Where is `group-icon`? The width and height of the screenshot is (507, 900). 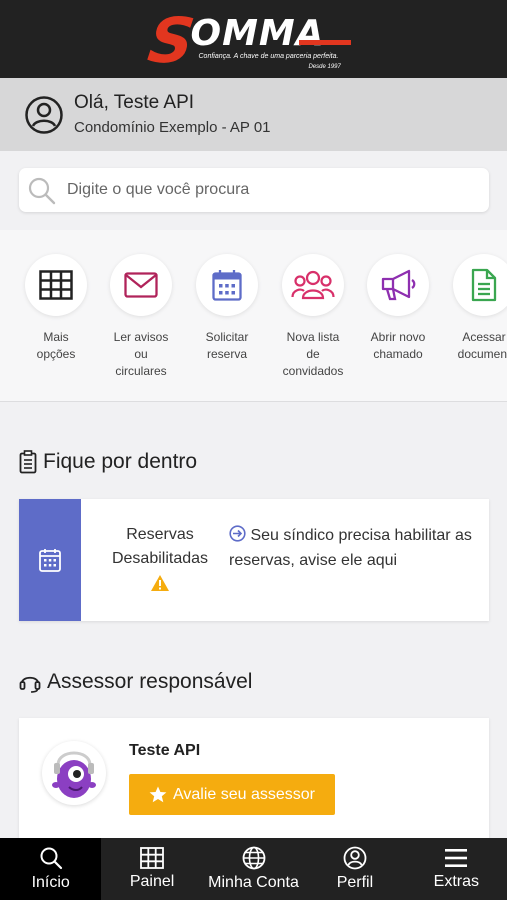
group-icon is located at coordinates (313, 285).